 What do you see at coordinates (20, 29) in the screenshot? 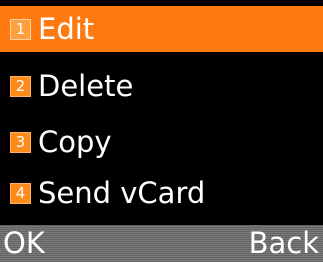
I see `number-badge-1: 1` at bounding box center [20, 29].